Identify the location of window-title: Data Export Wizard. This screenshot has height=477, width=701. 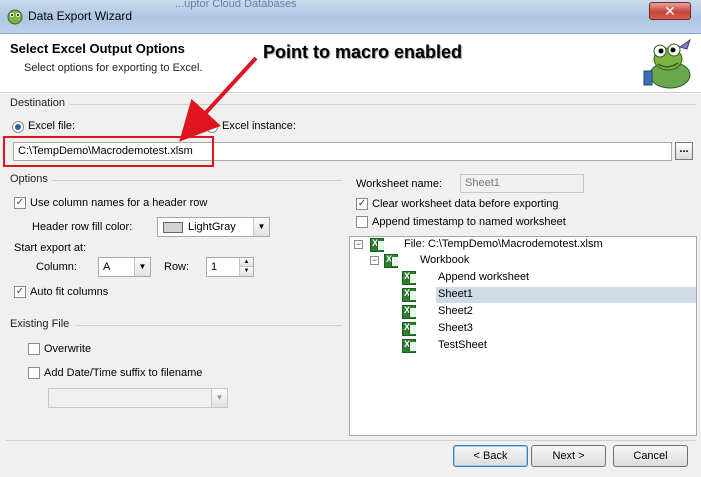
(80, 16).